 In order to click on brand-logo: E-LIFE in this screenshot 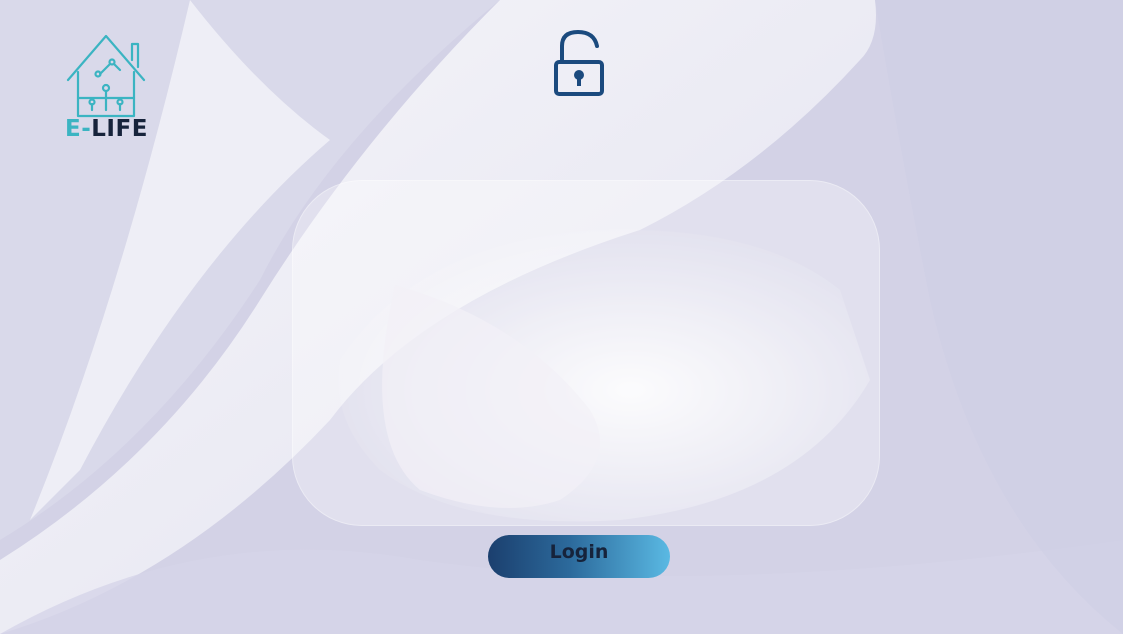, I will do `click(106, 92)`.